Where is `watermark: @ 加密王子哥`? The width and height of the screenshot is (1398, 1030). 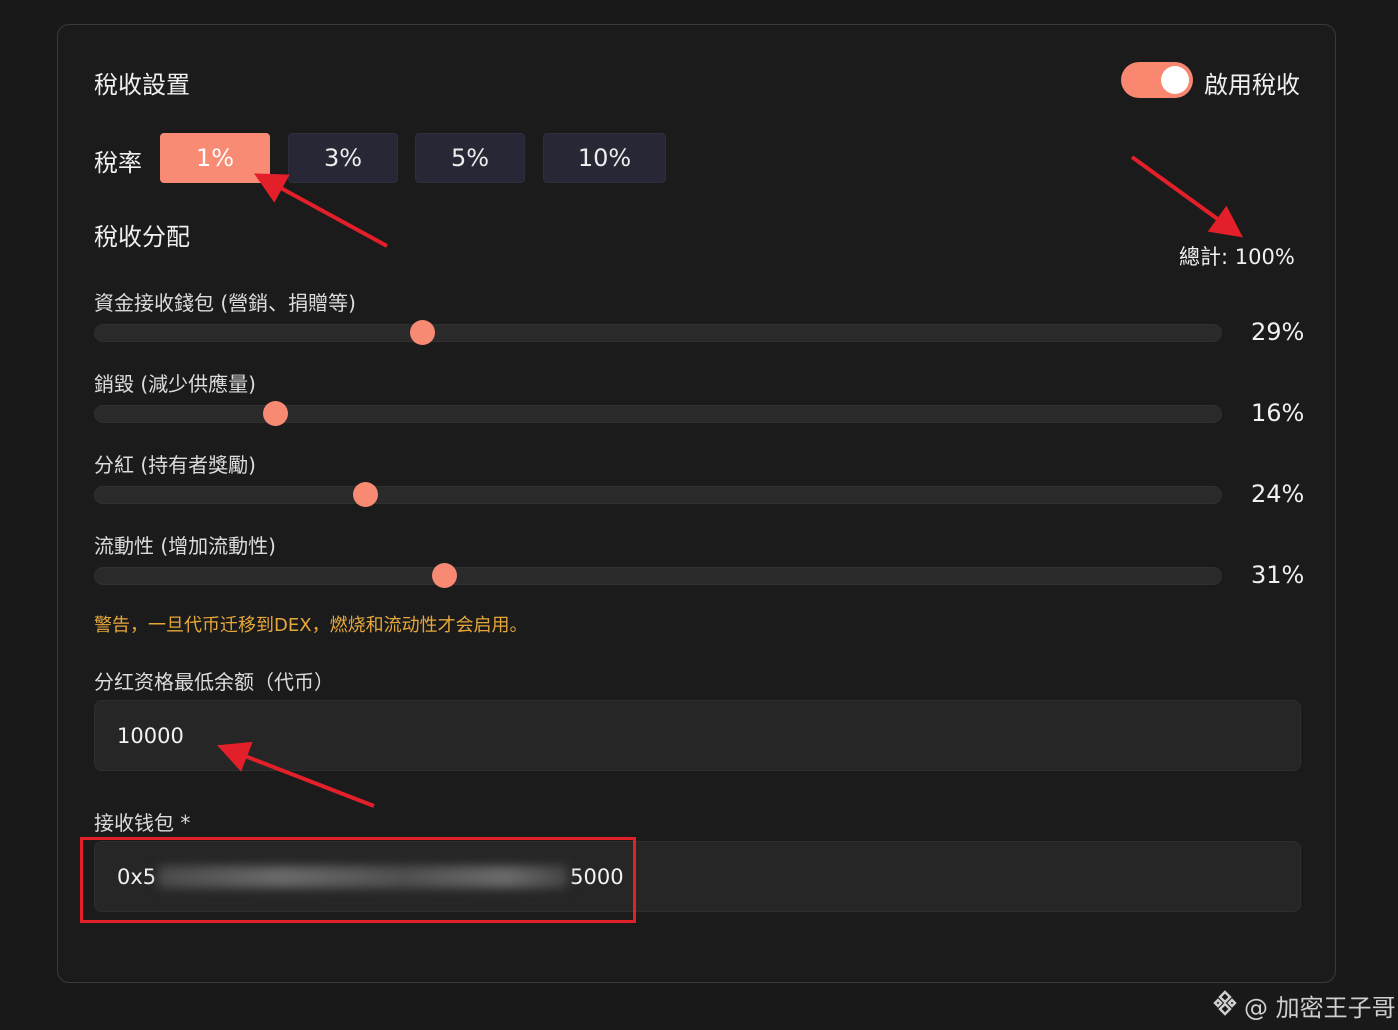
watermark: @ 加密王子哥 is located at coordinates (1304, 1005).